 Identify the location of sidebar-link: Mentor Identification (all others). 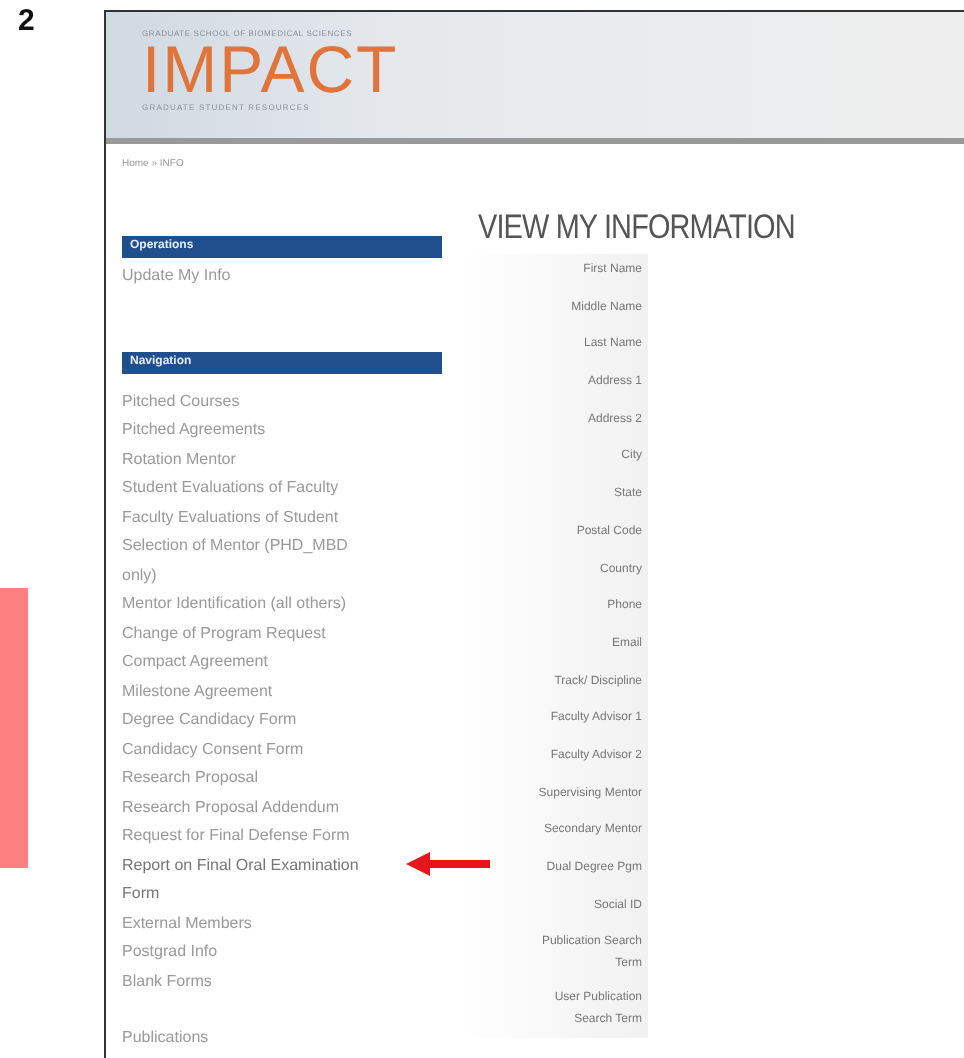
(248, 604).